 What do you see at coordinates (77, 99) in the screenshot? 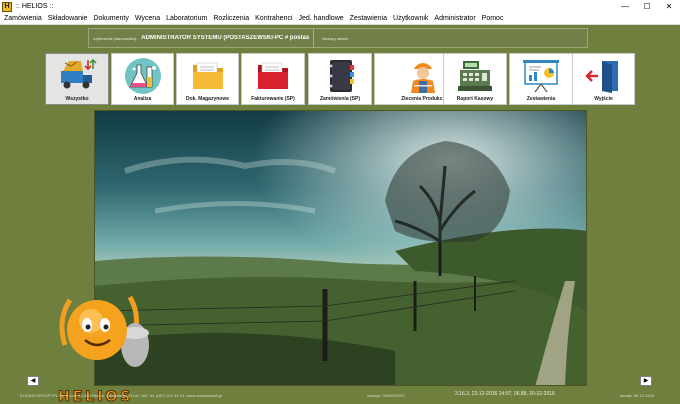
I see `toolbar-wszystko-label: Wszystko` at bounding box center [77, 99].